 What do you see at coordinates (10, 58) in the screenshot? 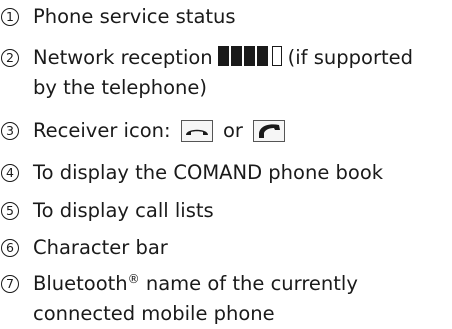
I see `item-number-badge: 2` at bounding box center [10, 58].